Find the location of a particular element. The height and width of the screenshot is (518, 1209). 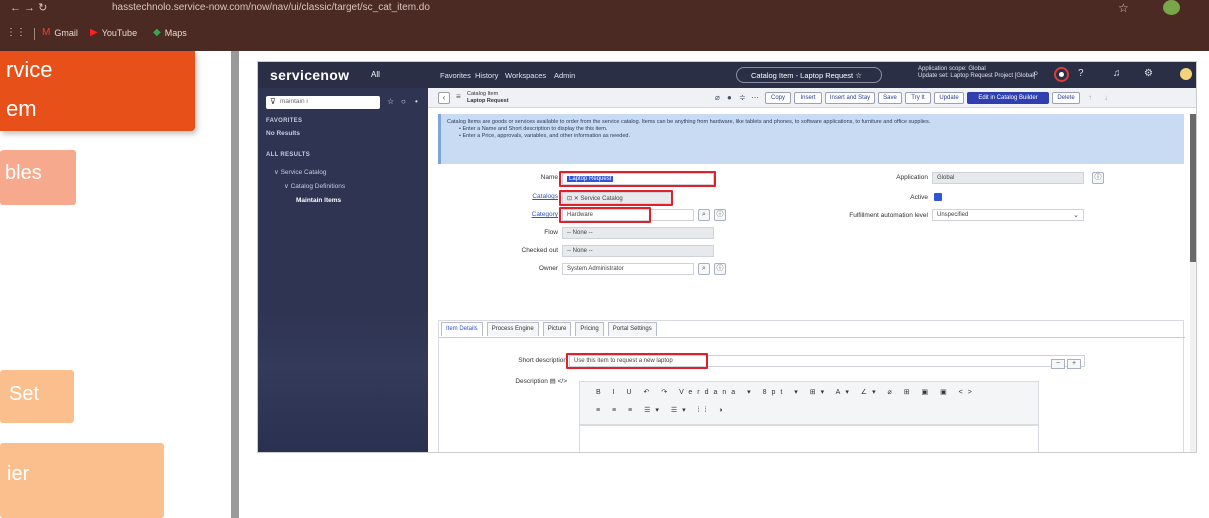

nav-history: History is located at coordinates (486, 75).